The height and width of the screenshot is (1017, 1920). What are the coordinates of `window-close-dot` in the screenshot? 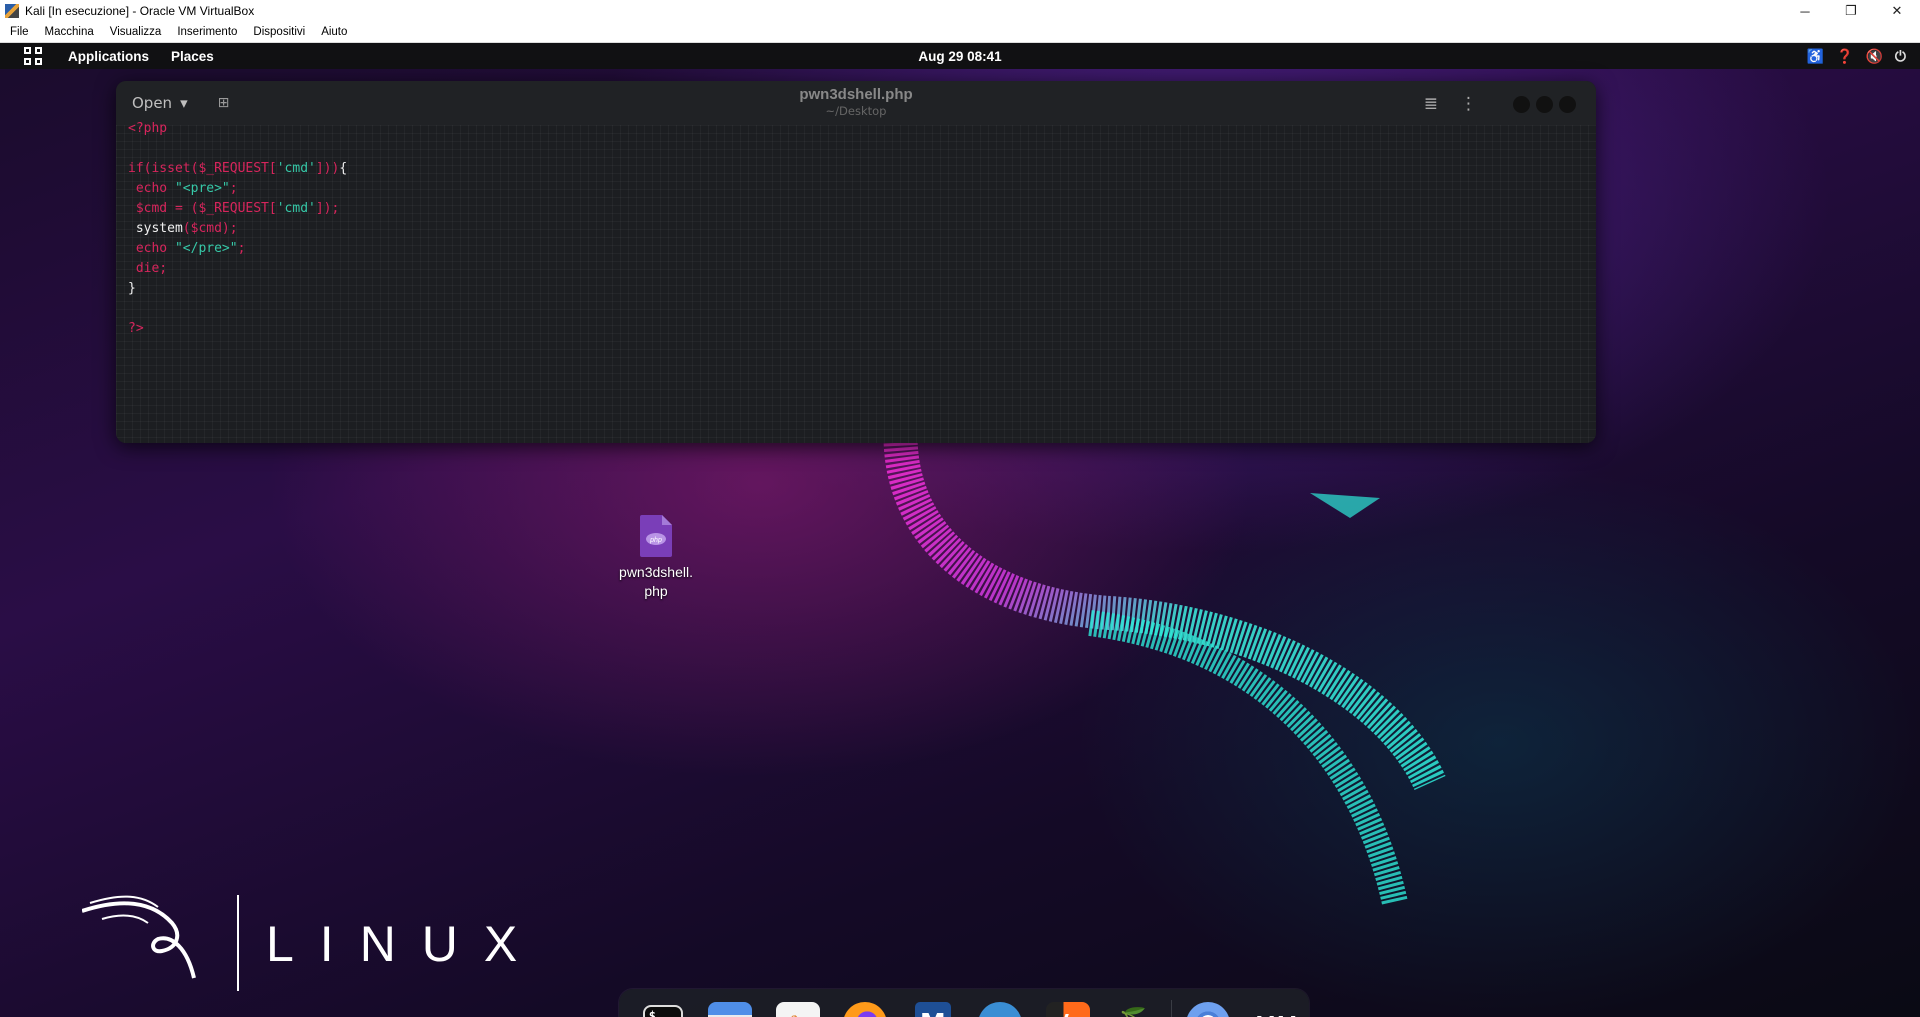 It's located at (1567, 104).